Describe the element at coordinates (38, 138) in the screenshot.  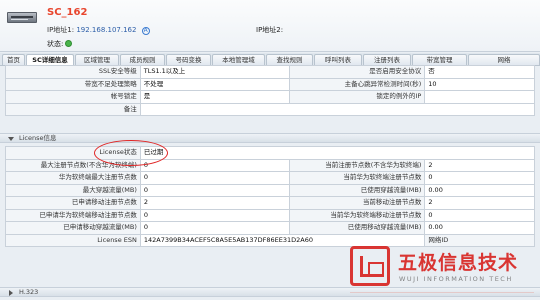
I see `license-section-title: License信息` at that location.